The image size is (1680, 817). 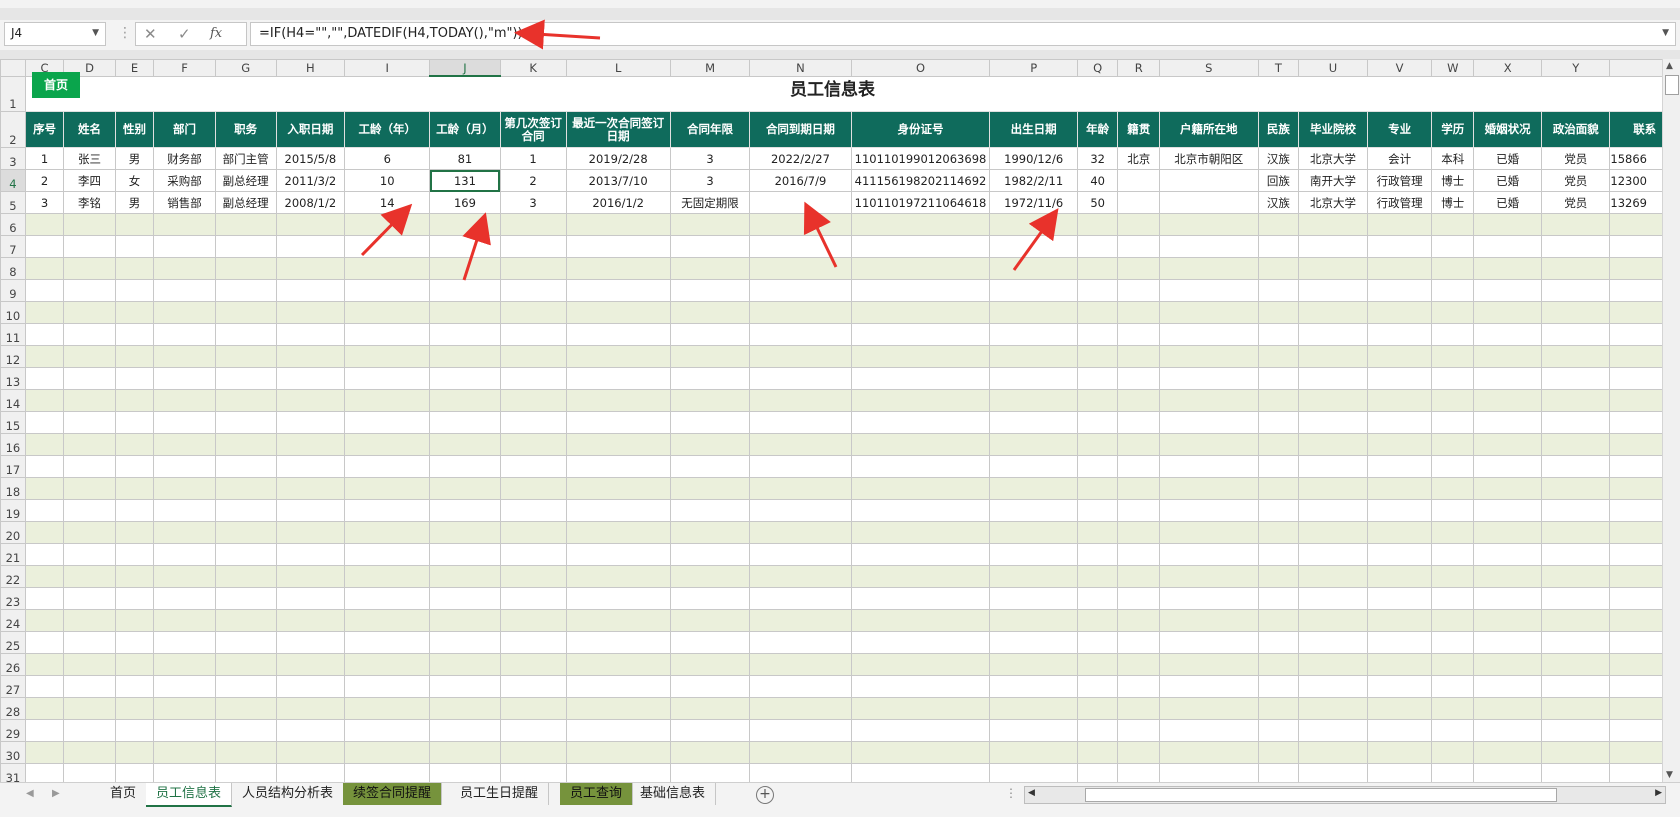 What do you see at coordinates (13, 752) in the screenshot?
I see `row-header: 30` at bounding box center [13, 752].